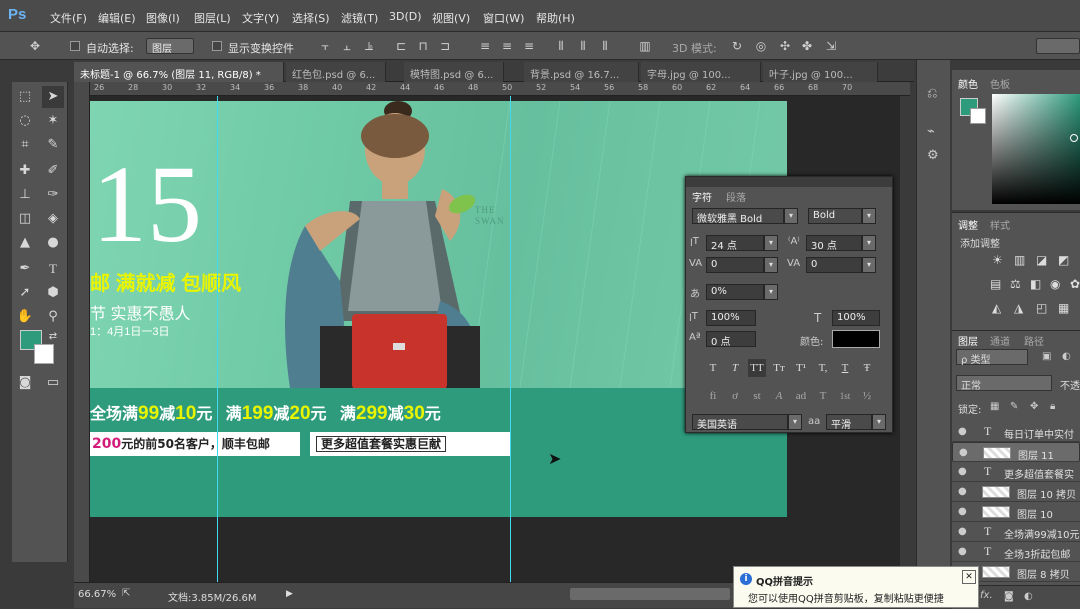 The image size is (1080, 609). What do you see at coordinates (702, 196) in the screenshot?
I see `tab-character: 字符` at bounding box center [702, 196].